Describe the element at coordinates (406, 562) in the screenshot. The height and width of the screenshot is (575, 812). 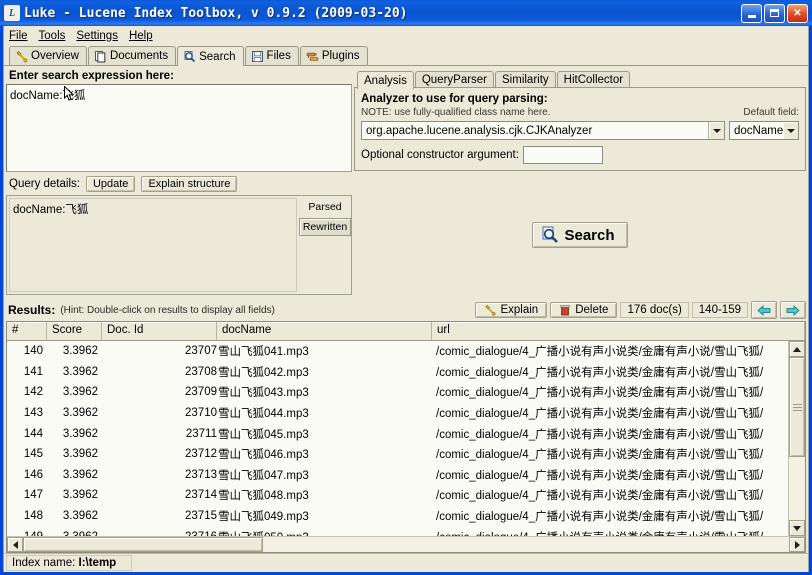
I see `status-bar: Index name: I:\temp` at that location.